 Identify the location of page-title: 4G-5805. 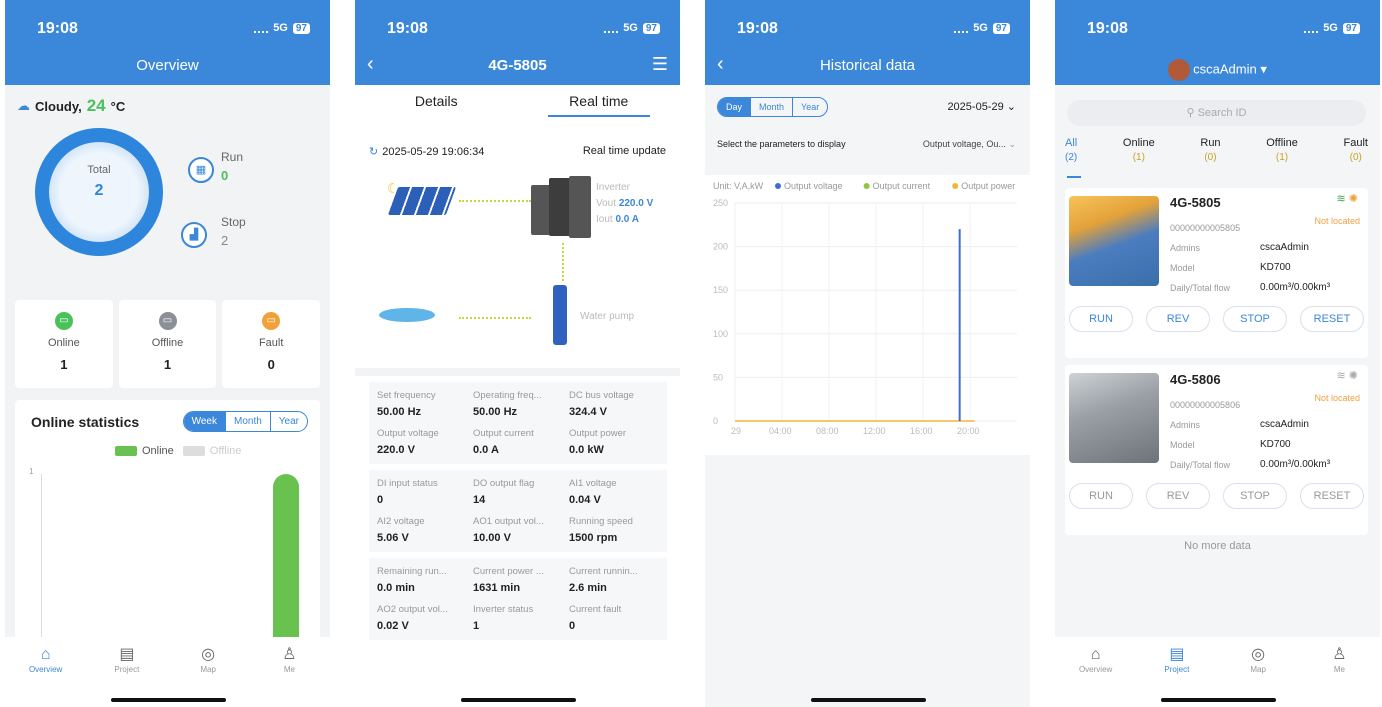
(517, 65).